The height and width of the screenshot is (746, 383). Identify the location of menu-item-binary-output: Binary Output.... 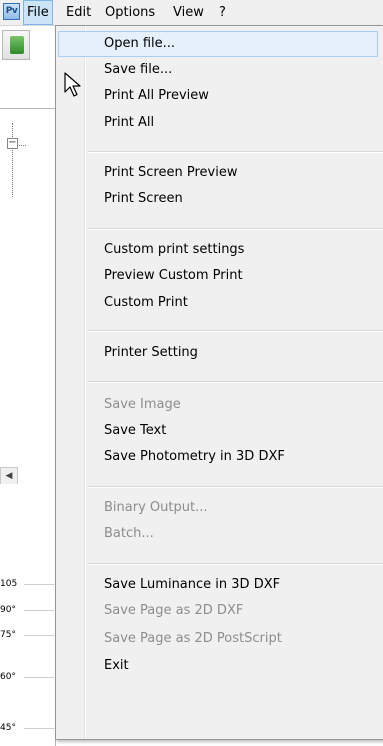
(156, 507).